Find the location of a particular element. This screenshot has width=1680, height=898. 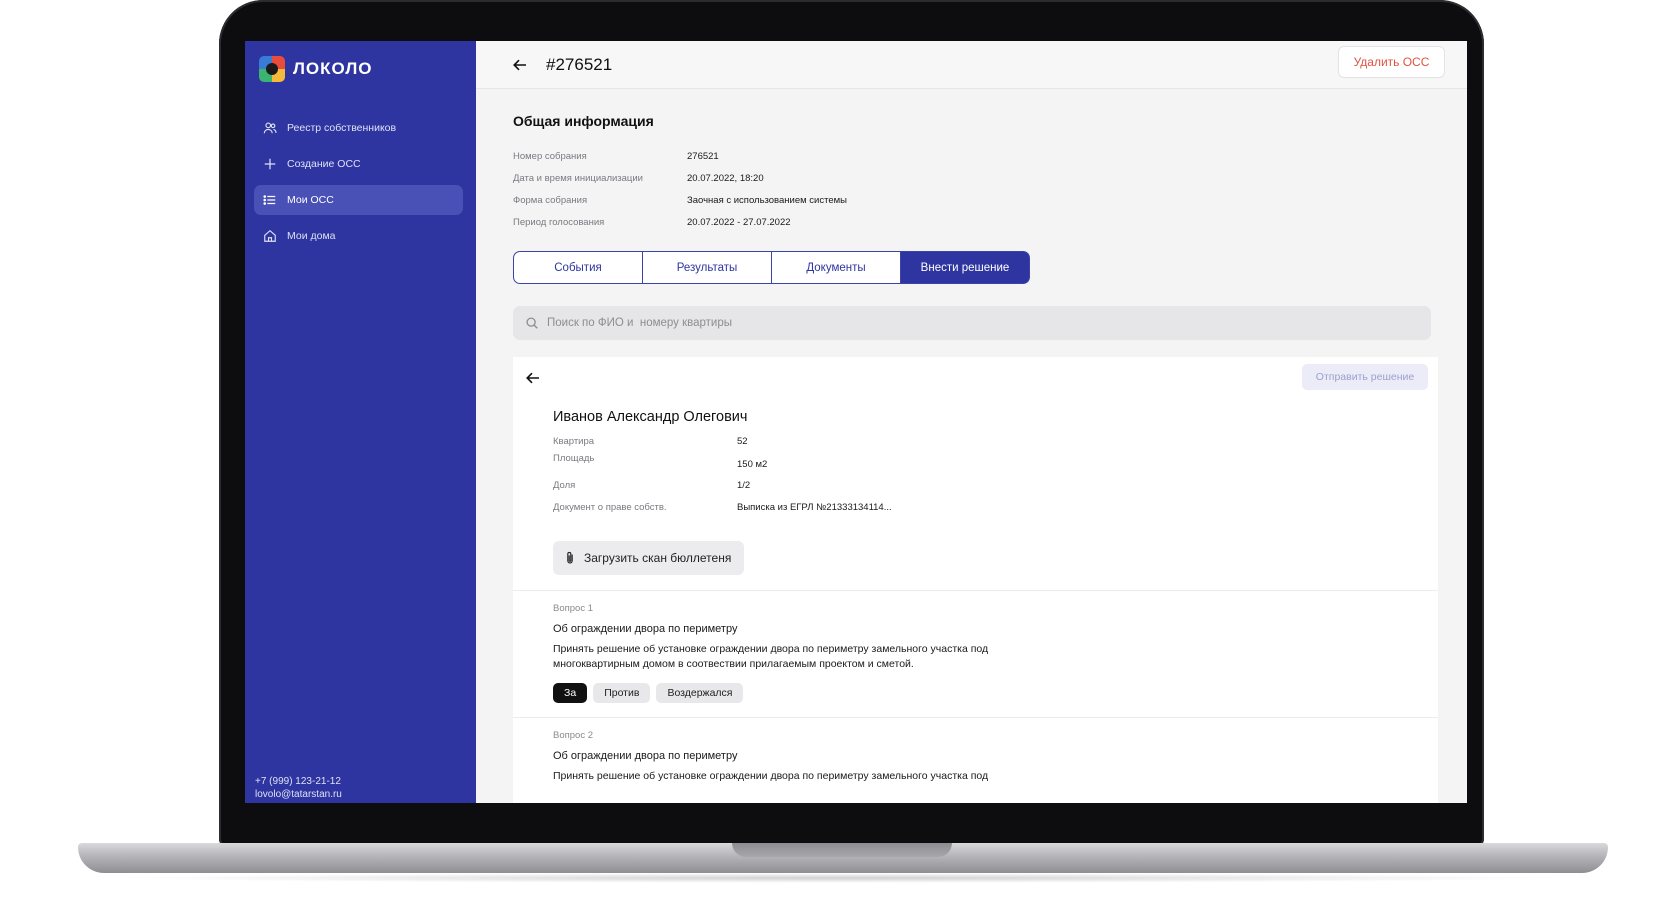

tab-documents: Документы is located at coordinates (836, 267).